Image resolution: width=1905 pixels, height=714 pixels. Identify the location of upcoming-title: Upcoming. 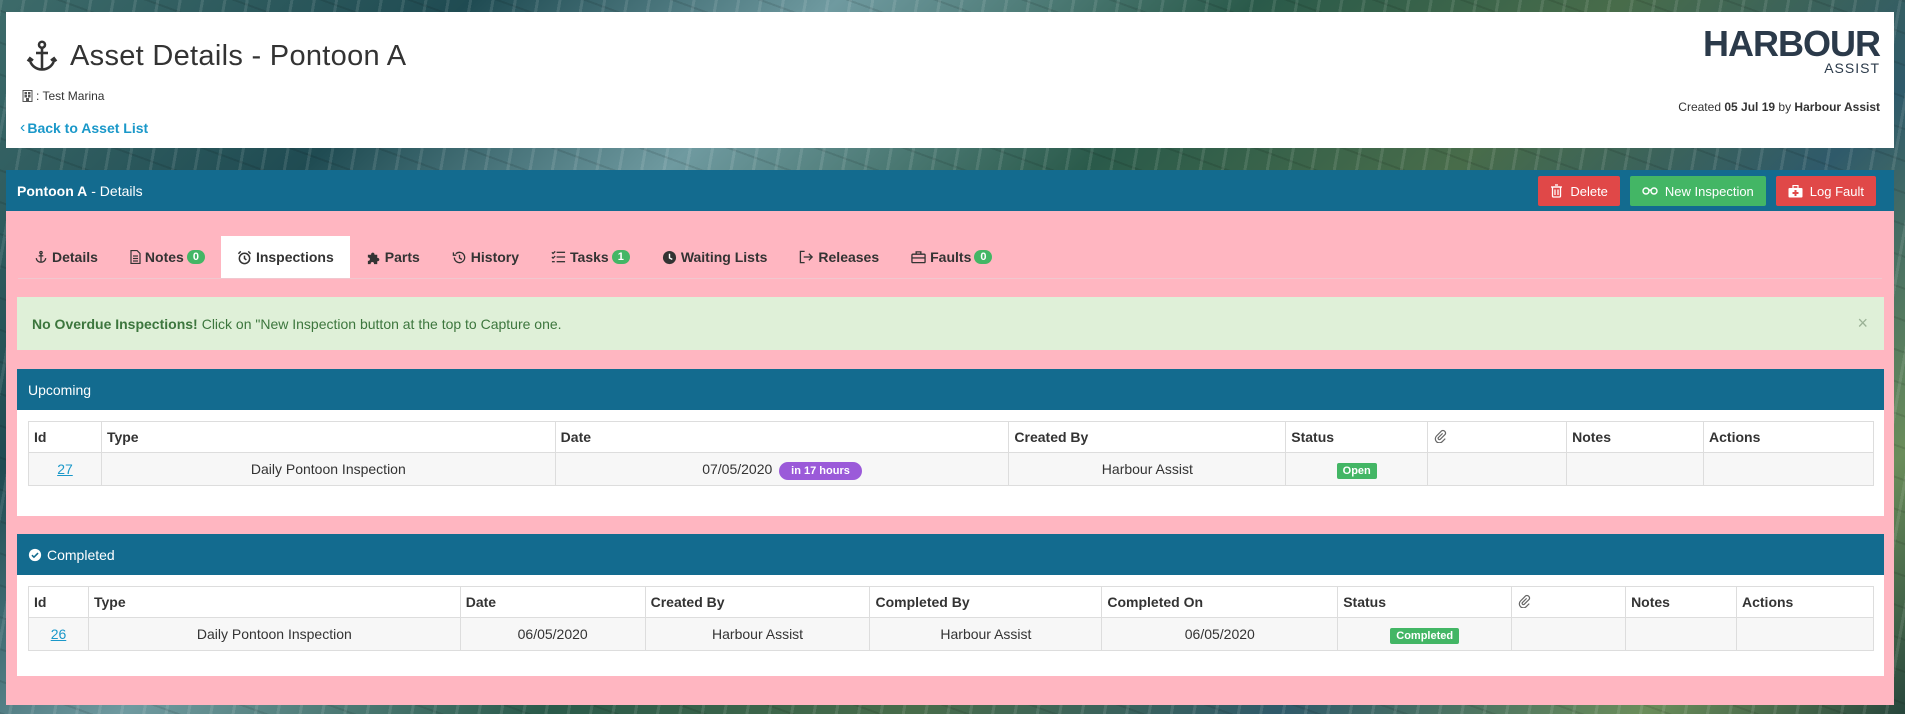
(60, 389).